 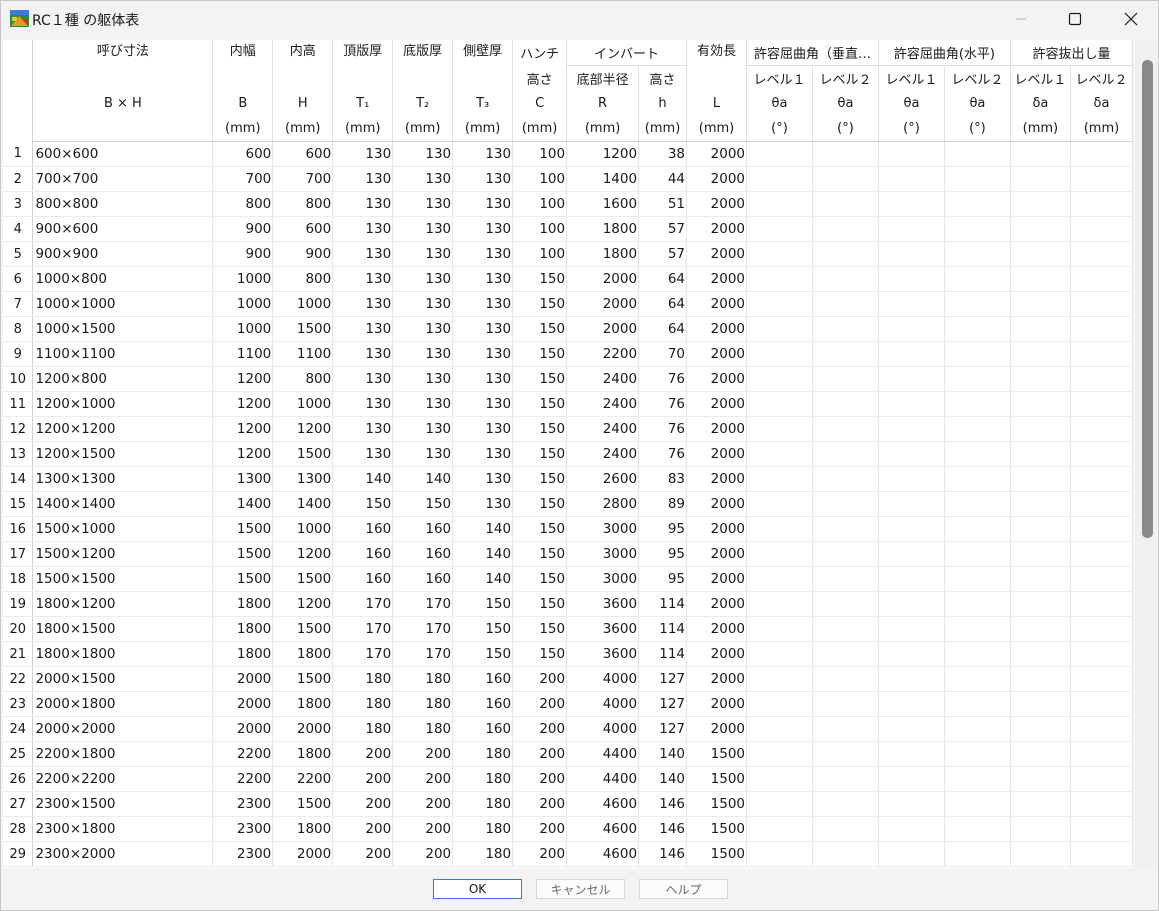 I want to click on table-cell: 140, so click(x=423, y=479).